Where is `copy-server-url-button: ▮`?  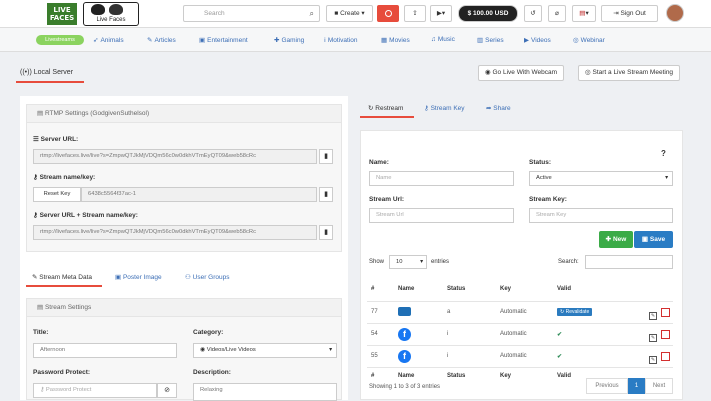
copy-server-url-button: ▮ is located at coordinates (326, 156).